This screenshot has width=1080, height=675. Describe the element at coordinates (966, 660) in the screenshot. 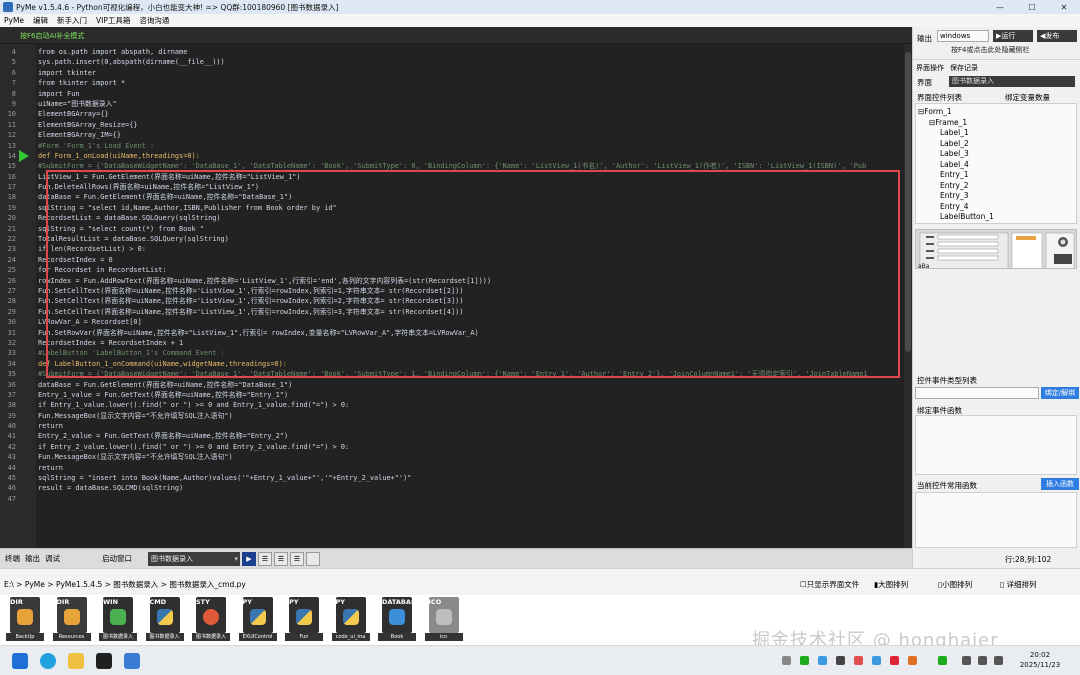

I see `wifi-icon` at that location.